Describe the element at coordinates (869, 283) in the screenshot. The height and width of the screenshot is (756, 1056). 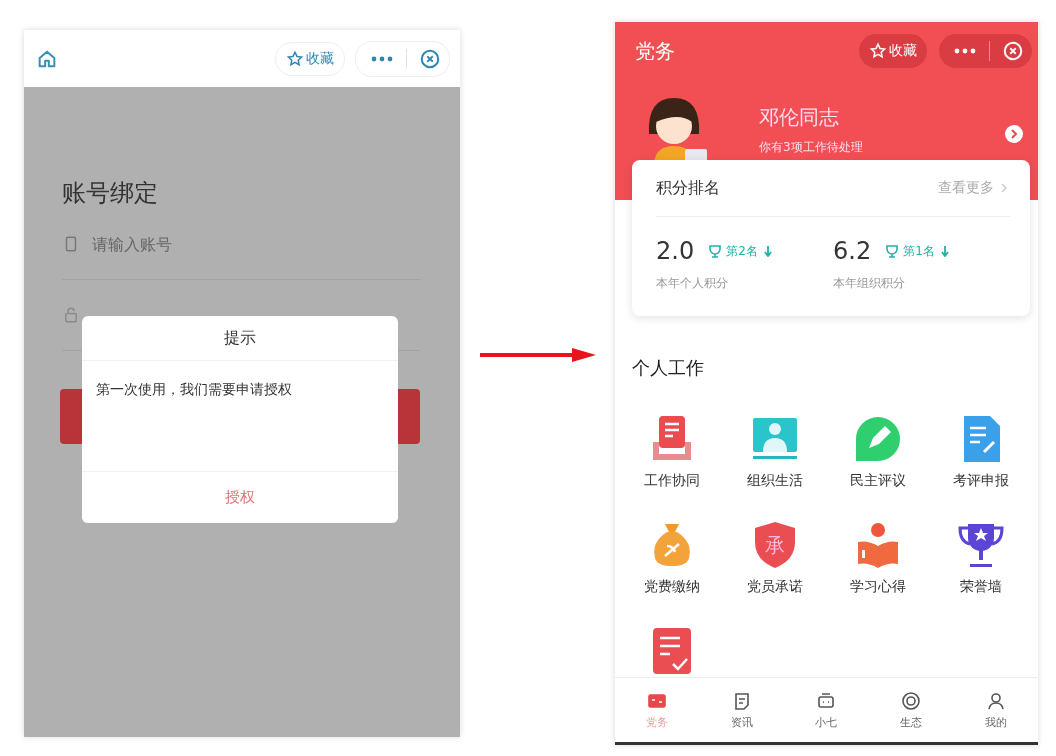
I see `score-label: 本年组织积分` at that location.